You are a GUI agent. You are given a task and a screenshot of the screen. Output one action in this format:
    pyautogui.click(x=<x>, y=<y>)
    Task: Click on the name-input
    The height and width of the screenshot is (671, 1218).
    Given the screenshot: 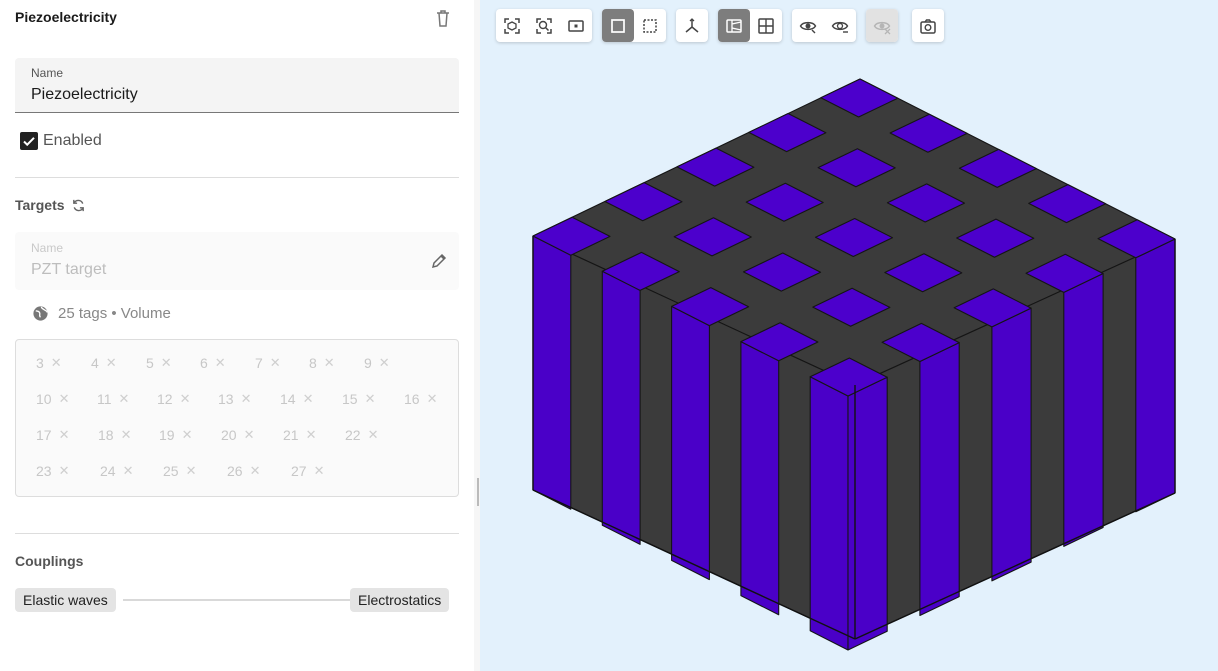 What is the action you would take?
    pyautogui.click(x=231, y=95)
    